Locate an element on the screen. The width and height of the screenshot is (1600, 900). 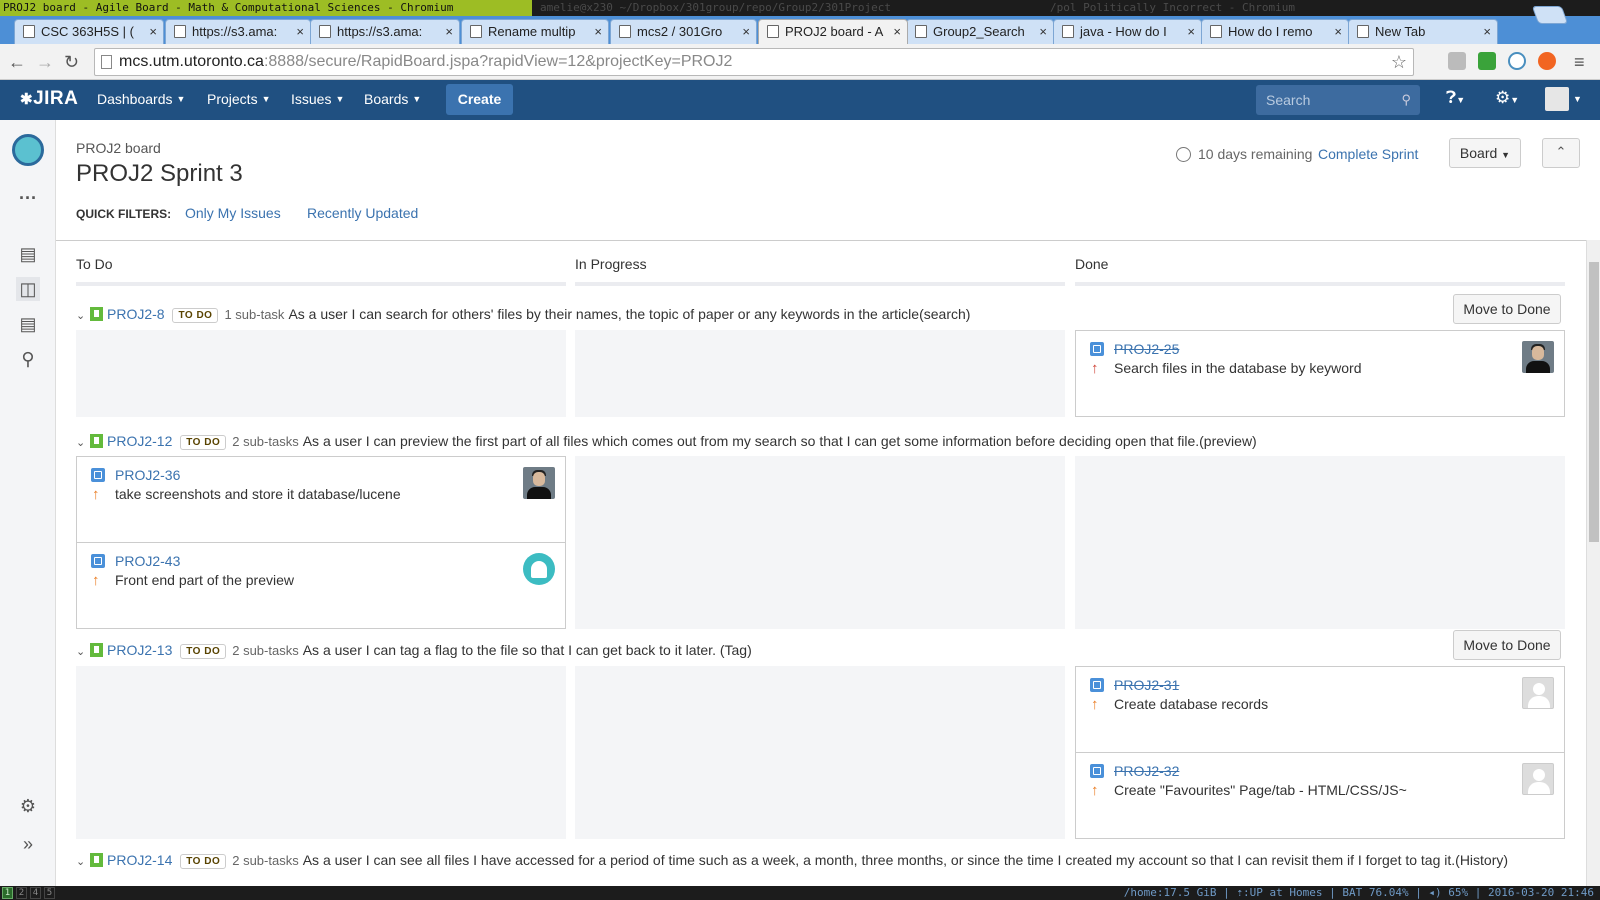
help-icon: ❓︎▼ is located at coordinates (1455, 98).